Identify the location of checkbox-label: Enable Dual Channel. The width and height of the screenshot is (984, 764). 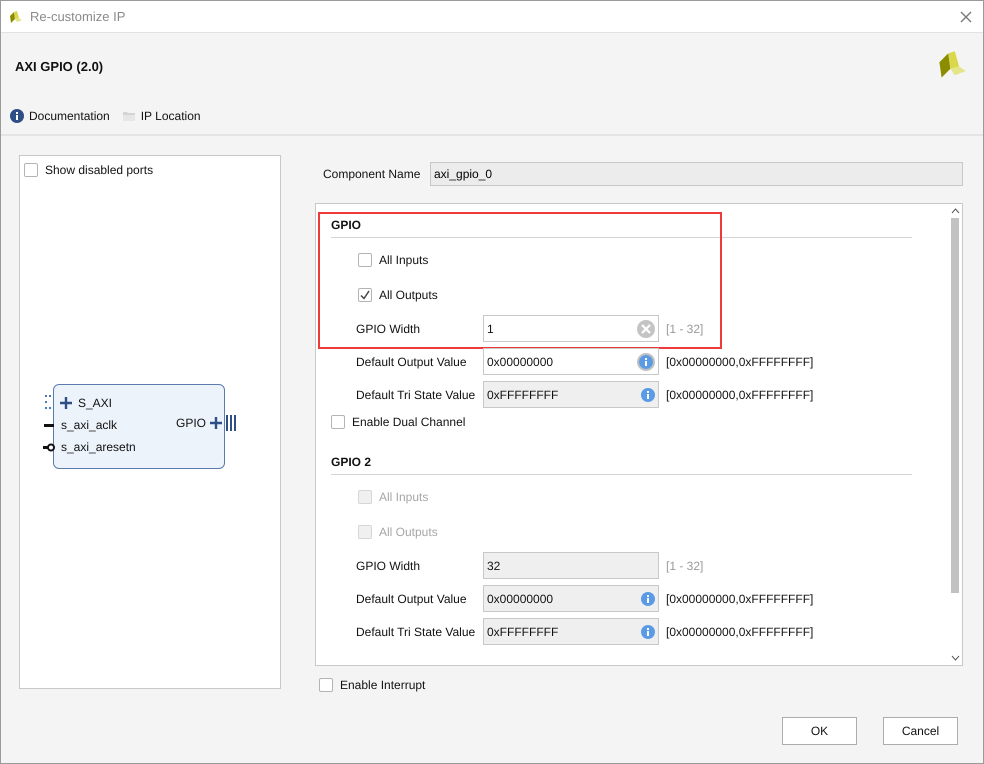
(409, 422).